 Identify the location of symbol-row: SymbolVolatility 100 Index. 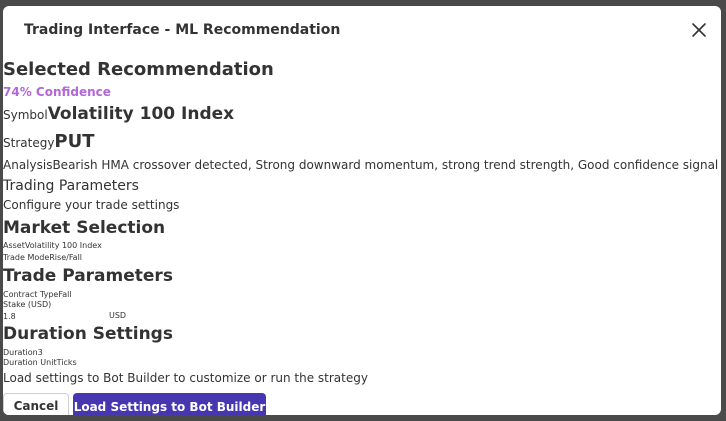
(118, 114).